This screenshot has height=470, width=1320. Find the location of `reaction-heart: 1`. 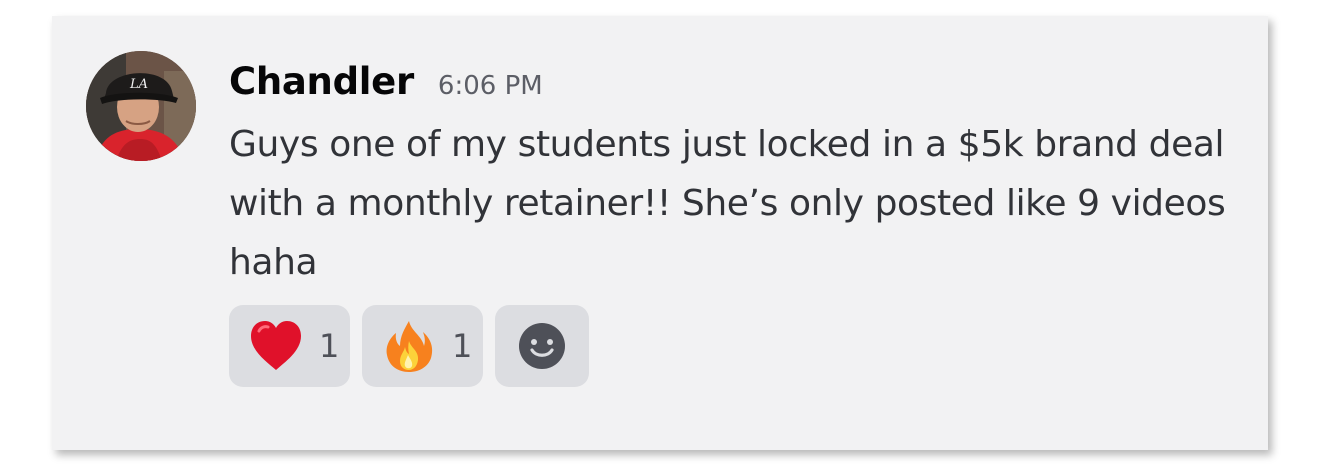

reaction-heart: 1 is located at coordinates (289, 346).